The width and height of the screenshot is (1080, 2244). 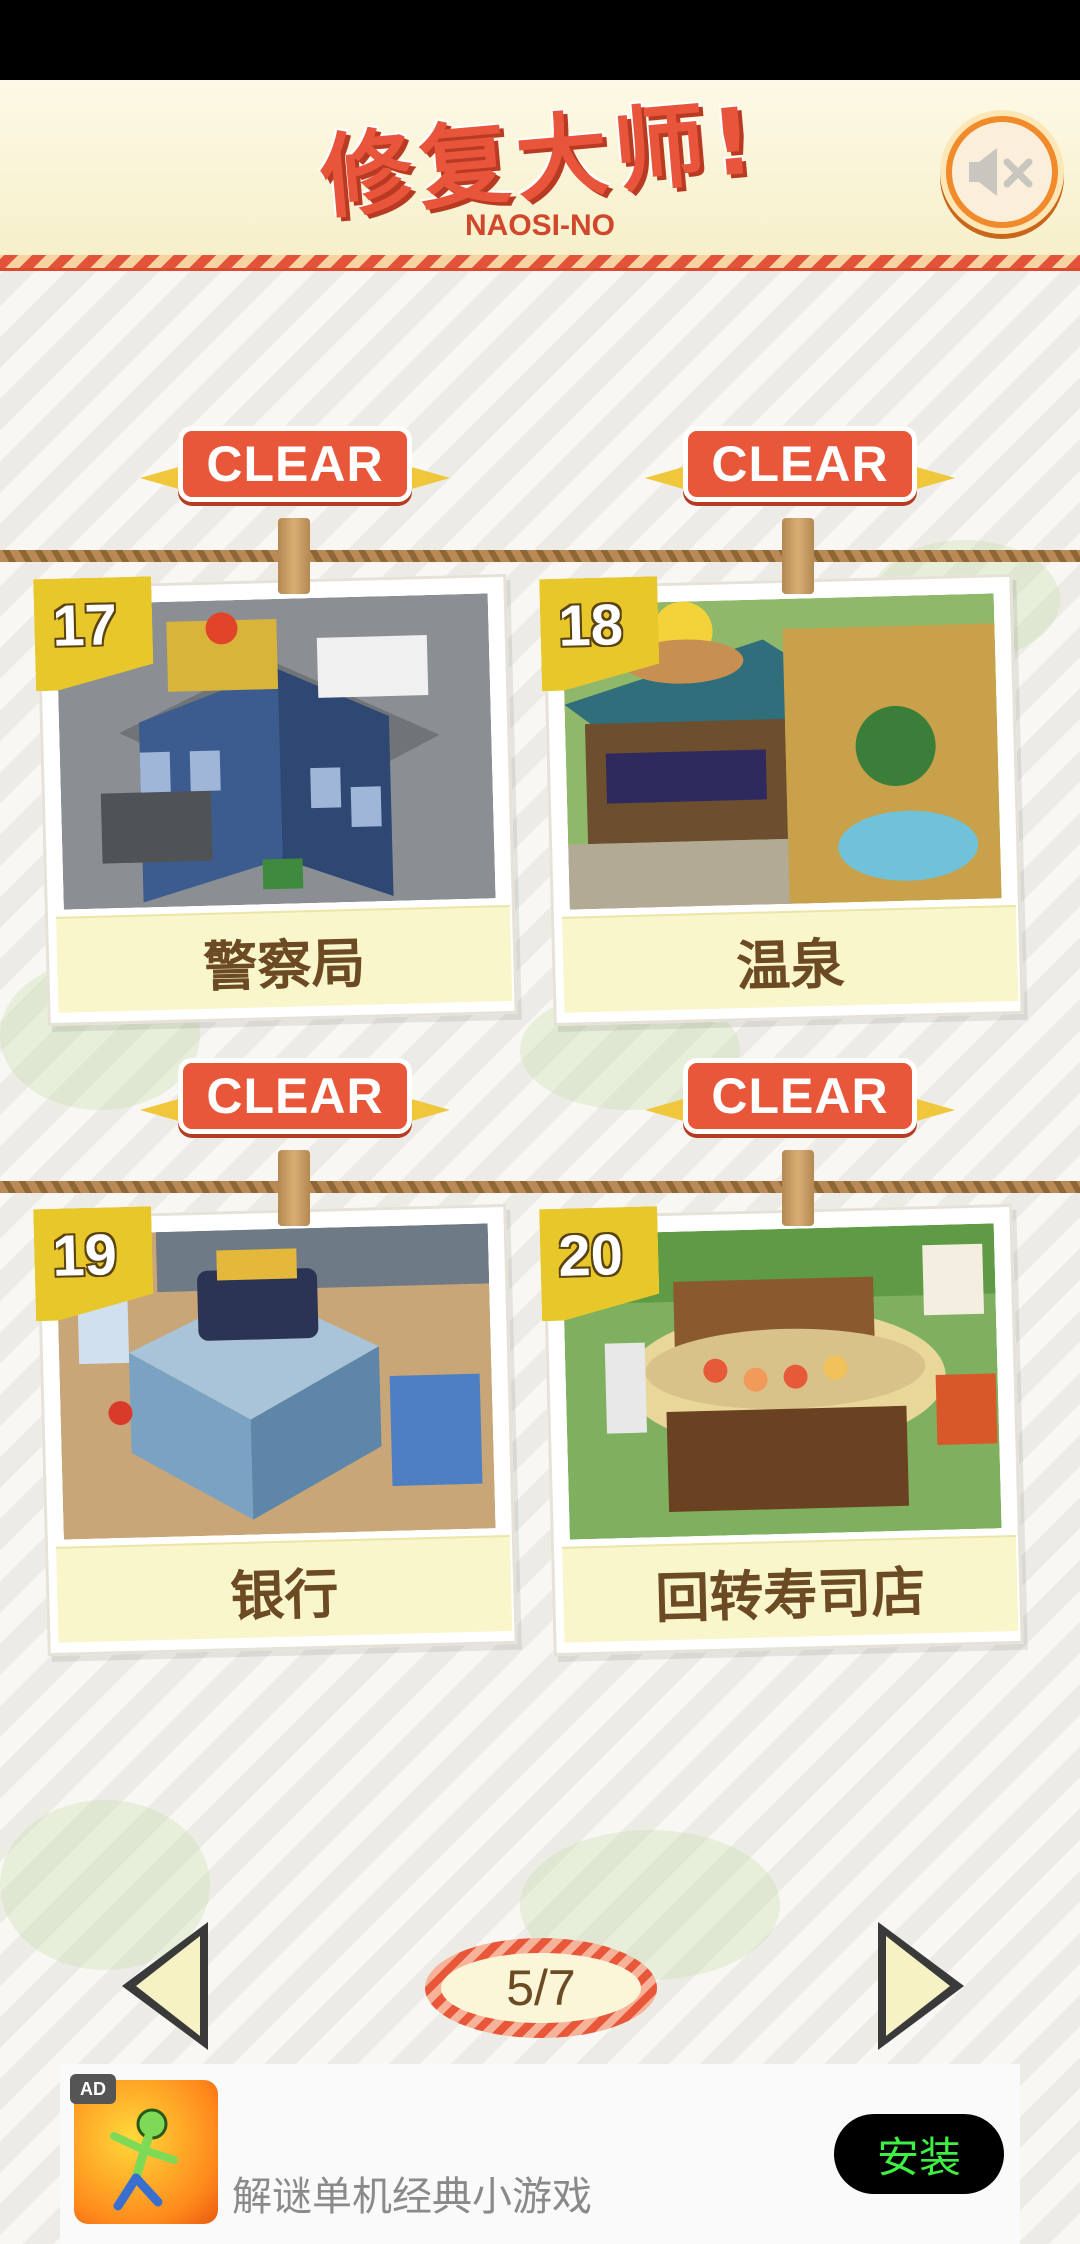 I want to click on arrow-right-icon, so click(x=921, y=1986).